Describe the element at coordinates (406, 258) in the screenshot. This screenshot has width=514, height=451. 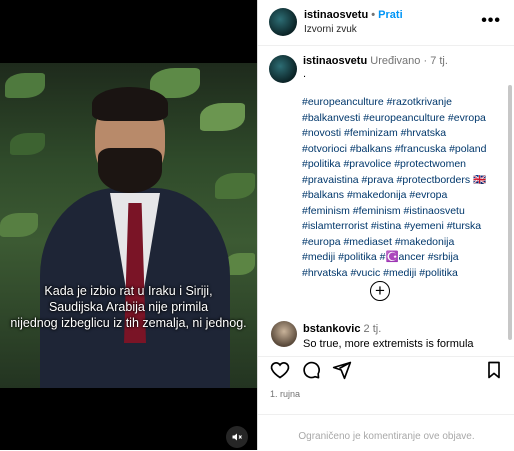
I see `hashtag-line: #mediji #politika #☪️ancer #srbija` at that location.